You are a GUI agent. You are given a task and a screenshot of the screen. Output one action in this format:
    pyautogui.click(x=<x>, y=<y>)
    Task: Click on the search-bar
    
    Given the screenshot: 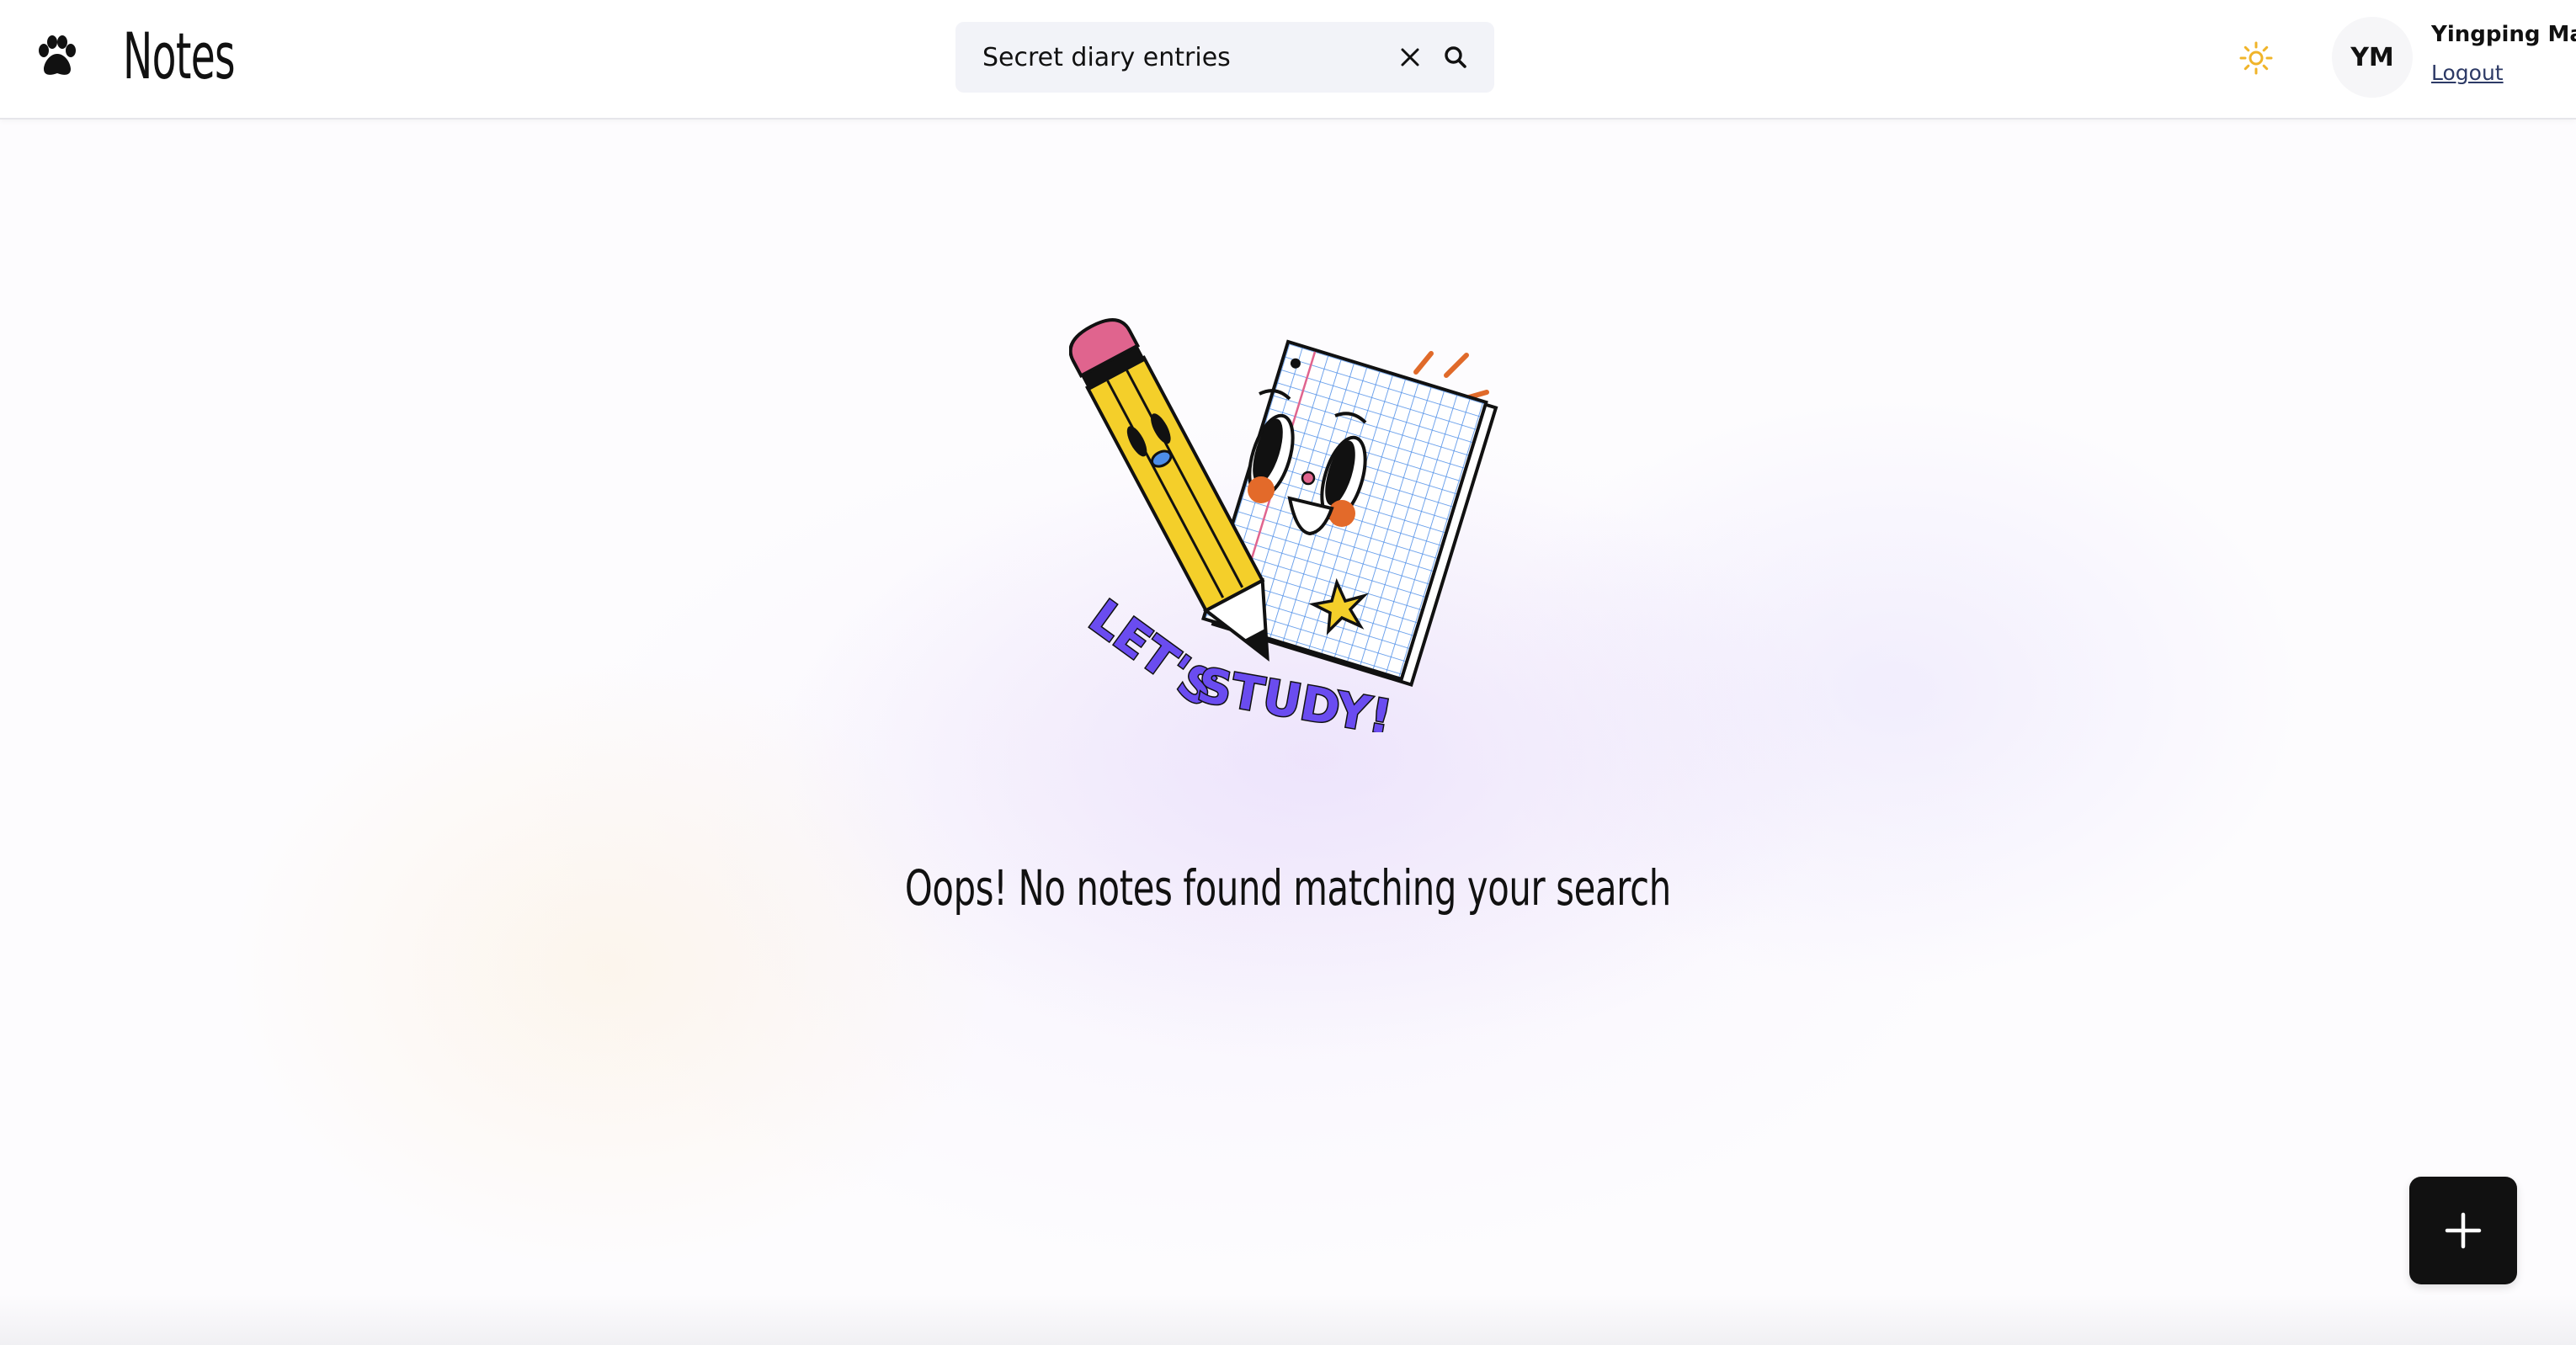 What is the action you would take?
    pyautogui.click(x=1225, y=57)
    